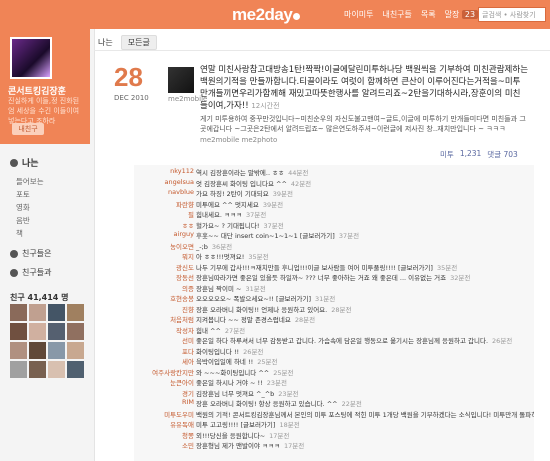 This screenshot has width=550, height=461. I want to click on nav-friends: 내친구들, so click(396, 14).